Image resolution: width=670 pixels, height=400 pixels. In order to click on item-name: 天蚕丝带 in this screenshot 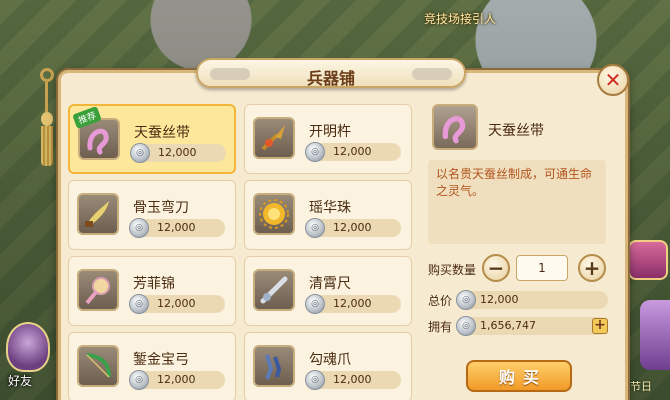, I will do `click(162, 133)`.